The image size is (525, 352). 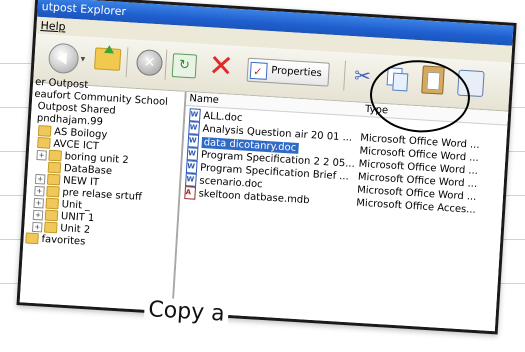 I want to click on folder-up-icon, so click(x=108, y=59).